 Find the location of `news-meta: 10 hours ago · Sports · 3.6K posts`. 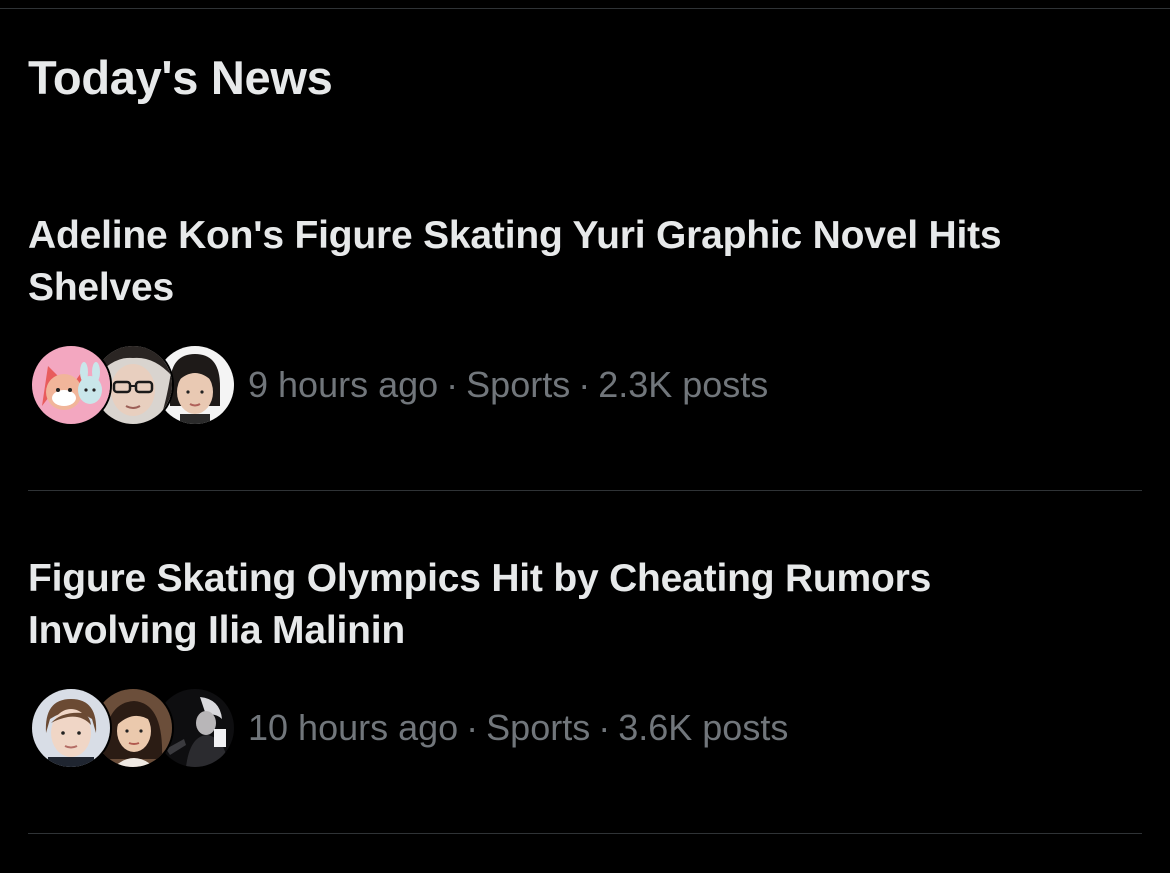

news-meta: 10 hours ago · Sports · 3.6K posts is located at coordinates (409, 728).